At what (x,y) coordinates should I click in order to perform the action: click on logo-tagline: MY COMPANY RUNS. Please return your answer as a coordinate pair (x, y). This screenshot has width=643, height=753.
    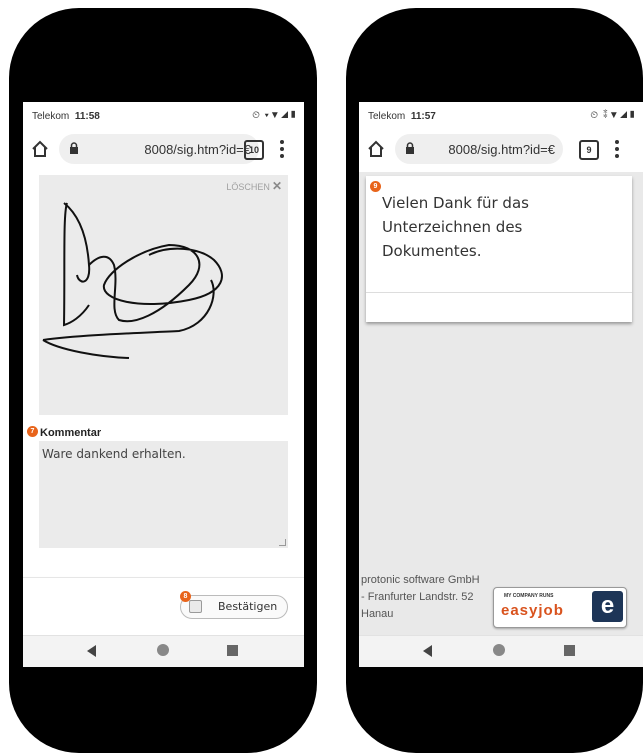
    Looking at the image, I should click on (529, 596).